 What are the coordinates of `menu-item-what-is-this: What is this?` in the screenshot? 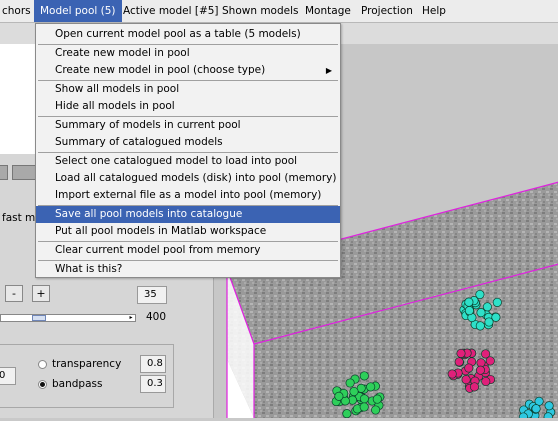 It's located at (188, 269).